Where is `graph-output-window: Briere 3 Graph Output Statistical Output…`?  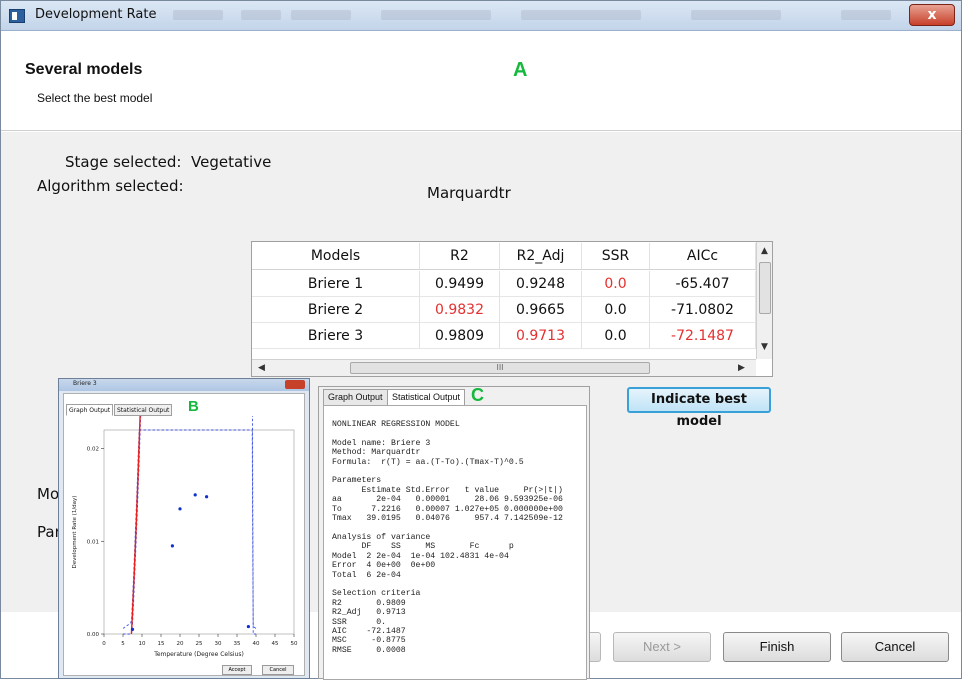 graph-output-window: Briere 3 Graph Output Statistical Output… is located at coordinates (184, 528).